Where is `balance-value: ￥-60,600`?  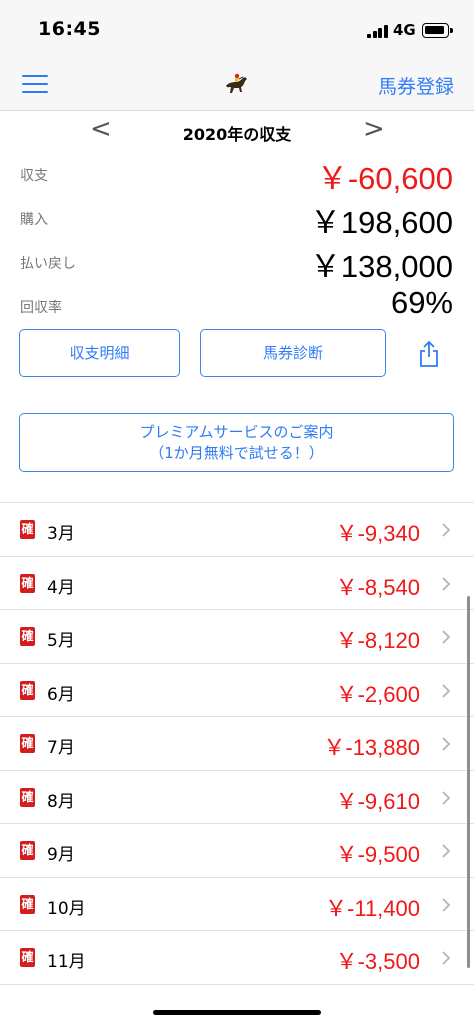
balance-value: ￥-60,600 is located at coordinates (384, 178).